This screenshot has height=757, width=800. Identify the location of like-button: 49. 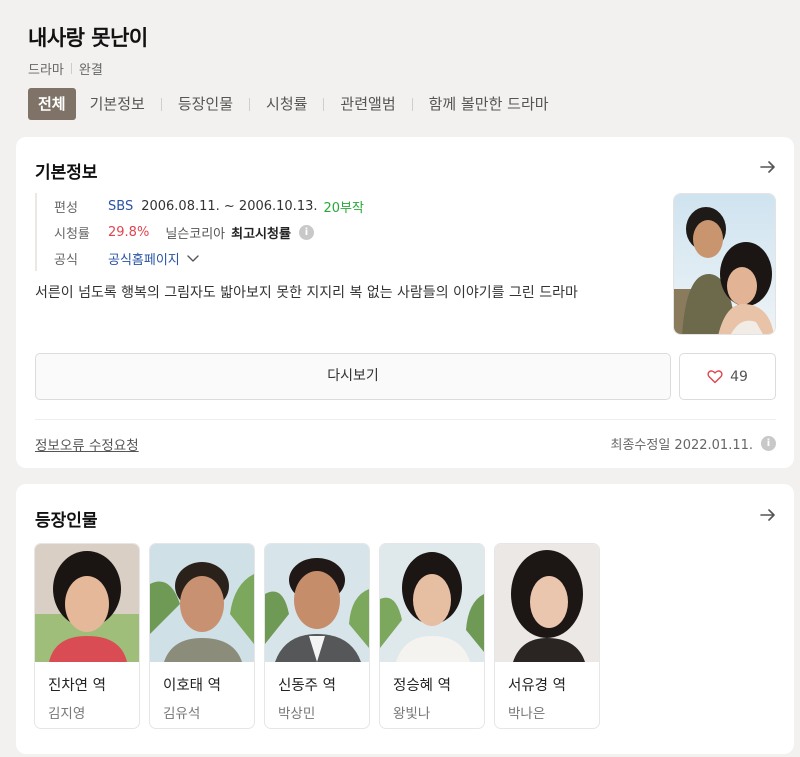
(727, 376).